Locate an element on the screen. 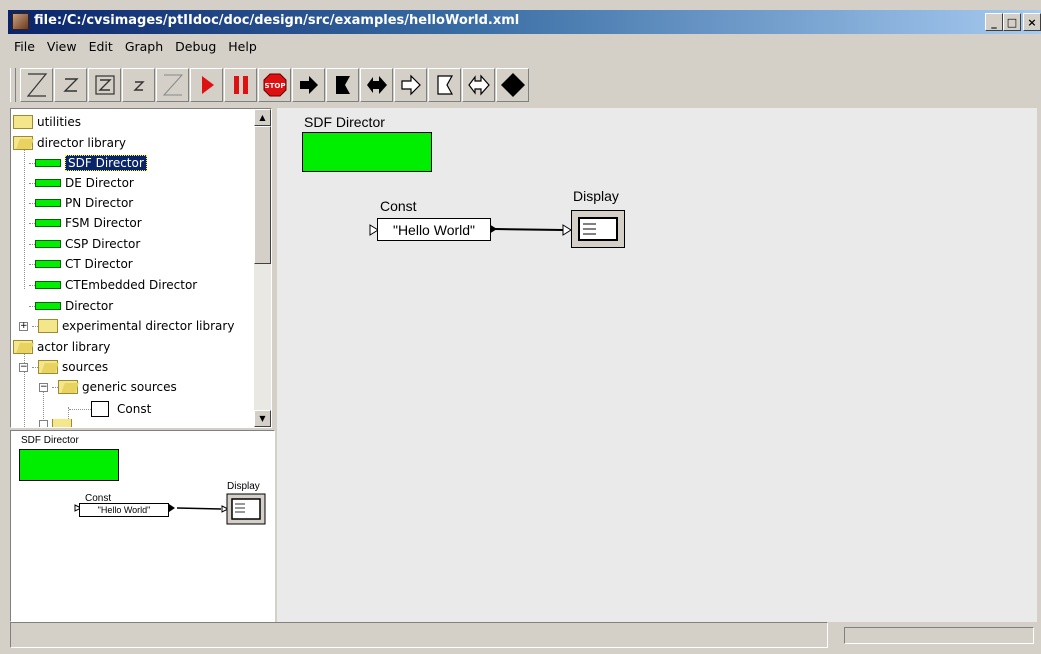 Image resolution: width=1041 pixels, height=654 pixels. zoom-in-icon is located at coordinates (36, 85).